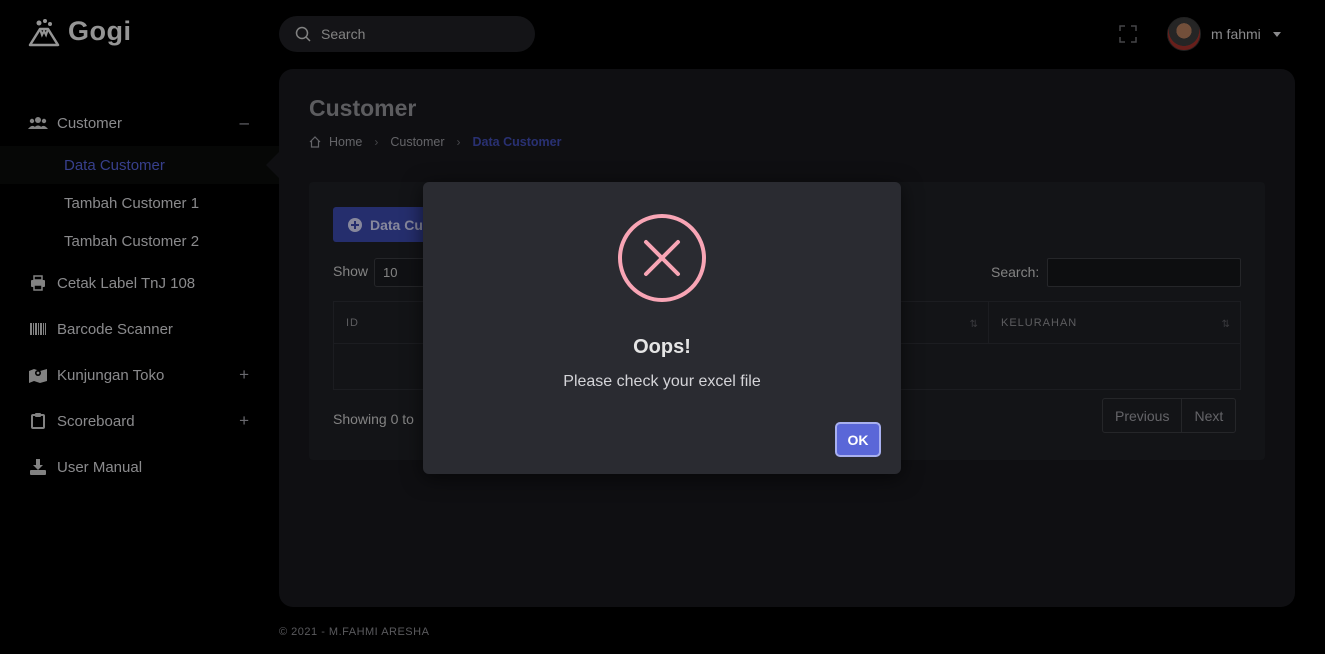 The width and height of the screenshot is (1325, 654). Describe the element at coordinates (662, 347) in the screenshot. I see `dialog-title: Oops!` at that location.